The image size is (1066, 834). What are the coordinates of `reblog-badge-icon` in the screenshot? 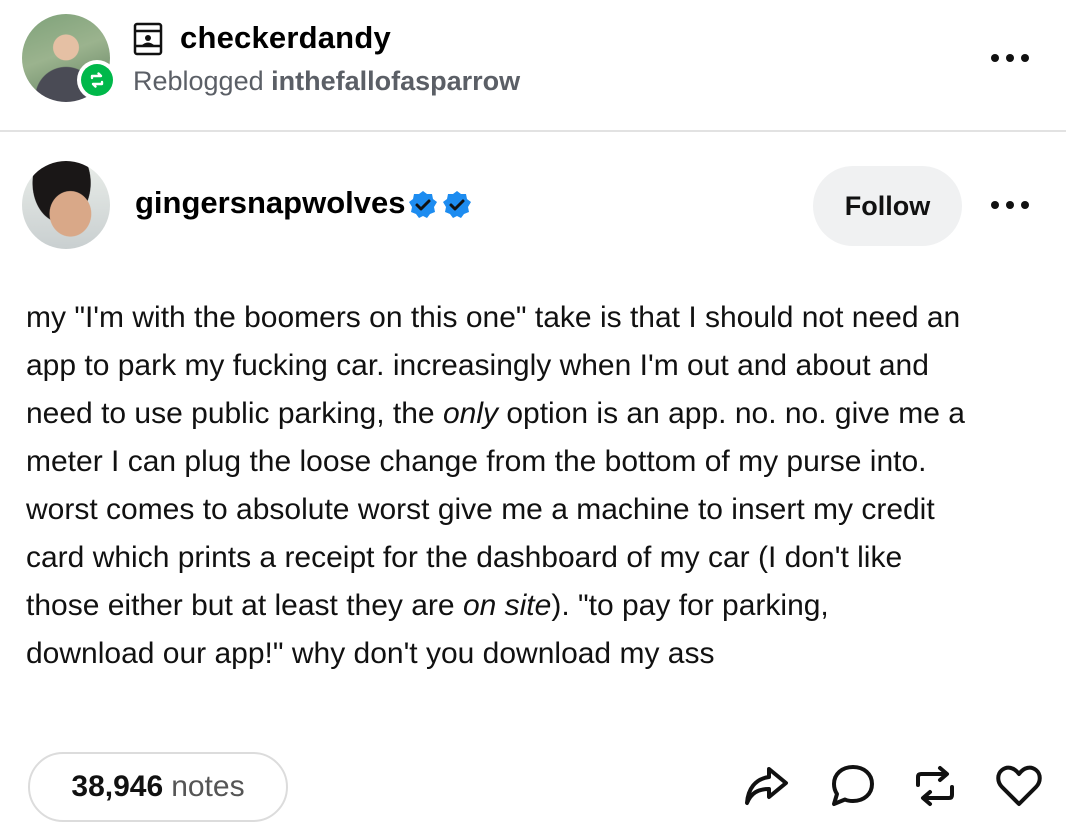 It's located at (97, 80).